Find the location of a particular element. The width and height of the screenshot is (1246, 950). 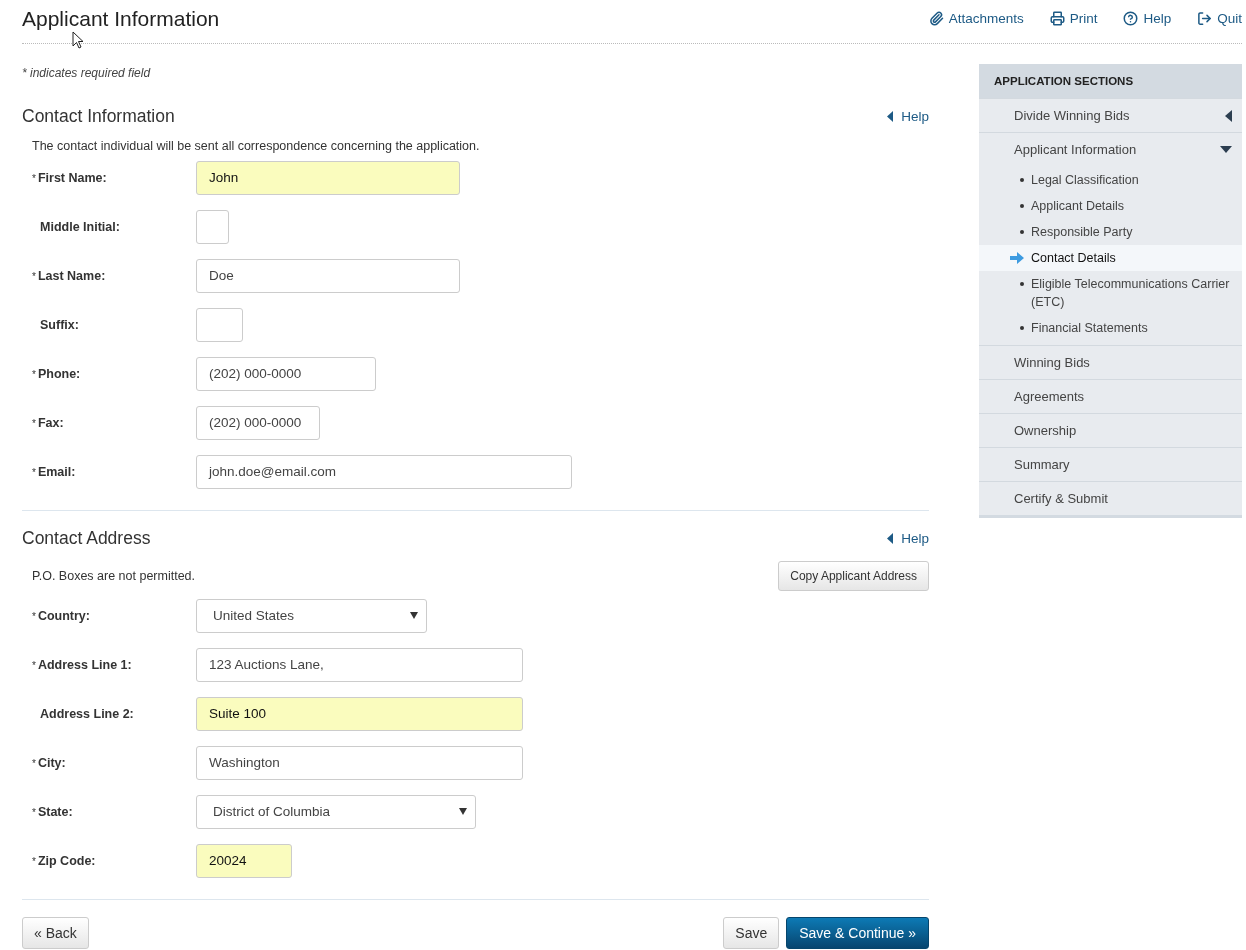

select-field: United States is located at coordinates (311, 615).